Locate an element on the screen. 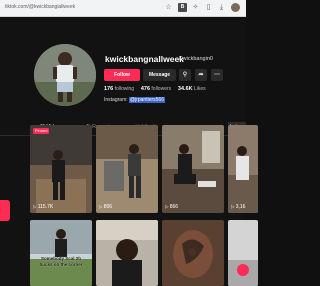 This screenshot has height=286, width=320. message-button: Message is located at coordinates (159, 75).